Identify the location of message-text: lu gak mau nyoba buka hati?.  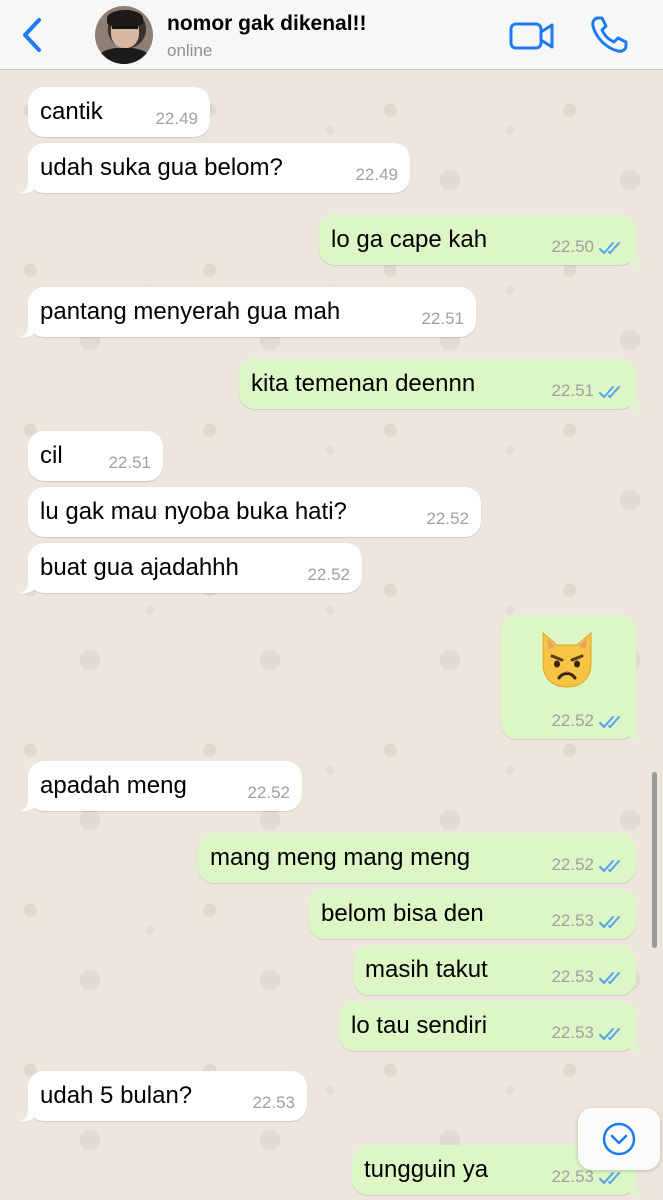
(193, 511).